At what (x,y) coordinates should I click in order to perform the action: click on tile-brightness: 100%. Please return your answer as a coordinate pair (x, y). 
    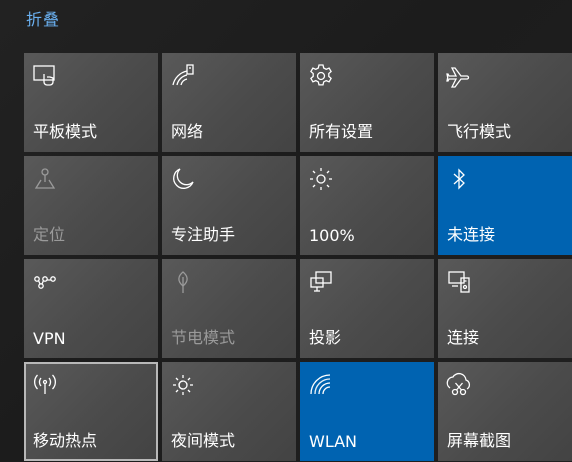
    Looking at the image, I should click on (367, 205).